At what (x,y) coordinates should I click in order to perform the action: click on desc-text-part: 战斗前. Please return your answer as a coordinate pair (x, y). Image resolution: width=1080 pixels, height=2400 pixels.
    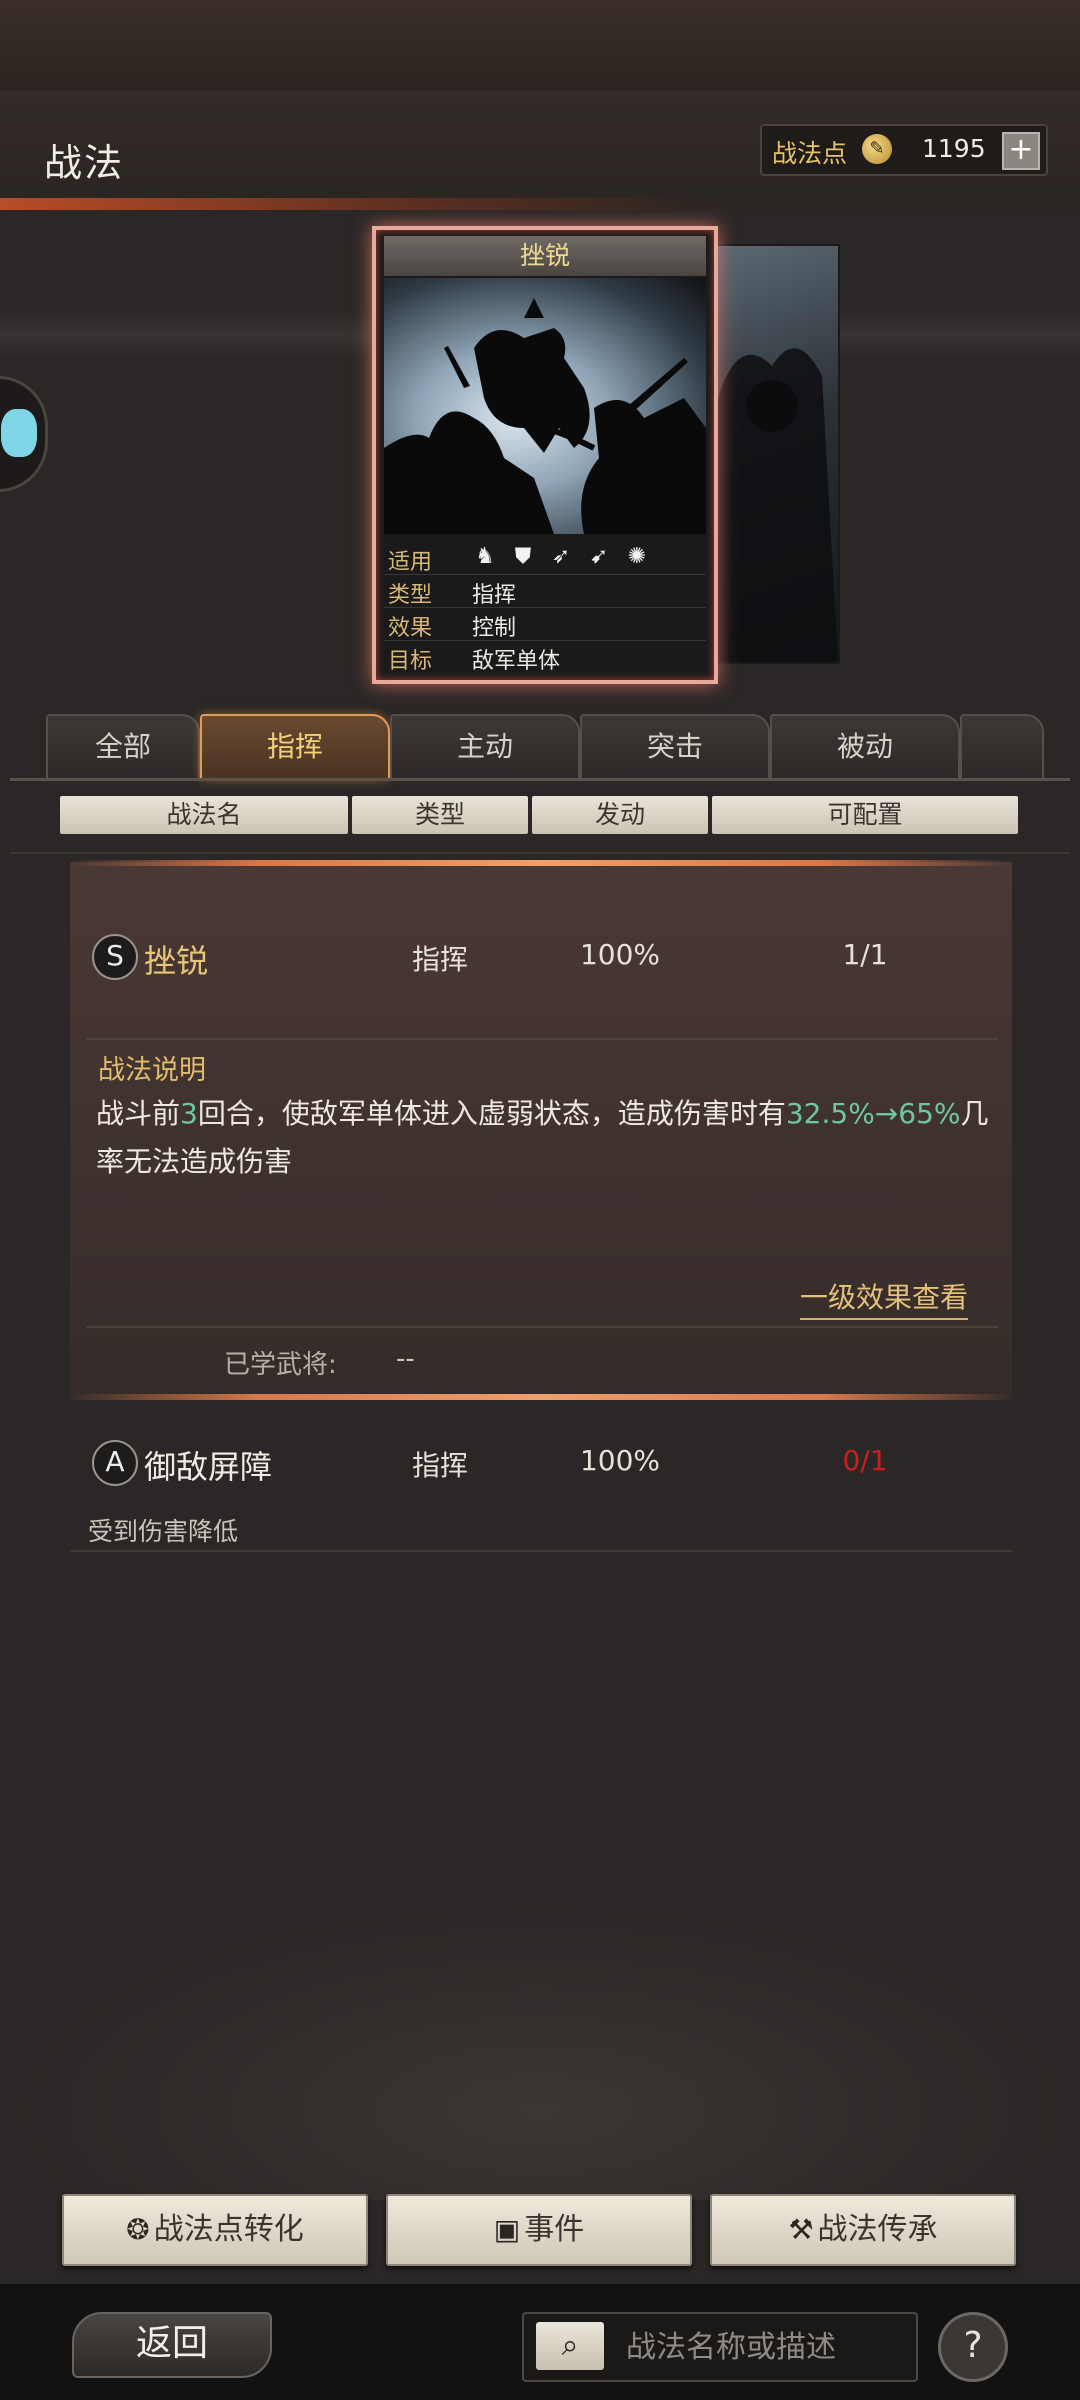
    Looking at the image, I should click on (138, 1113).